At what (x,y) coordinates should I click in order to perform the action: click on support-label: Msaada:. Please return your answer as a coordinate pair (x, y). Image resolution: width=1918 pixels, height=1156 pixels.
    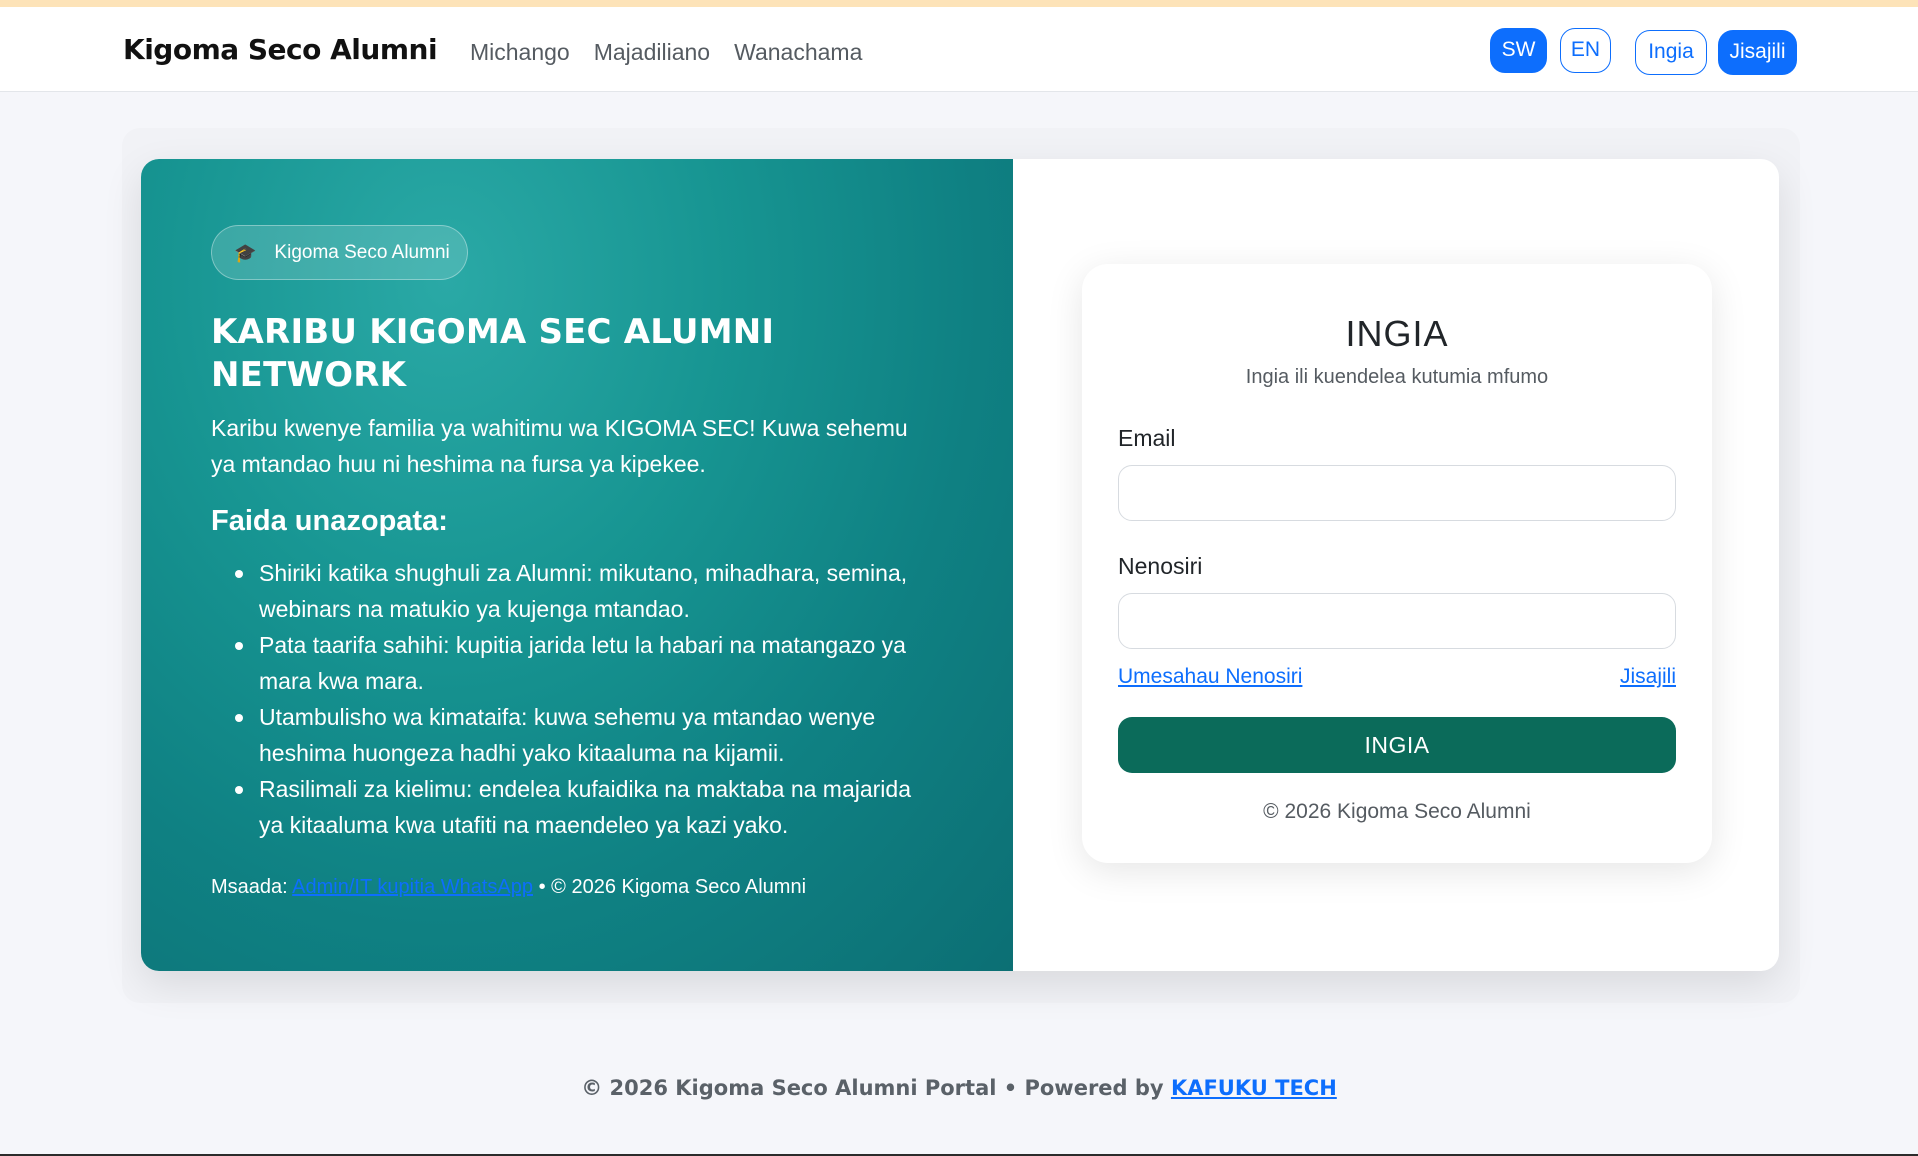
    Looking at the image, I should click on (249, 887).